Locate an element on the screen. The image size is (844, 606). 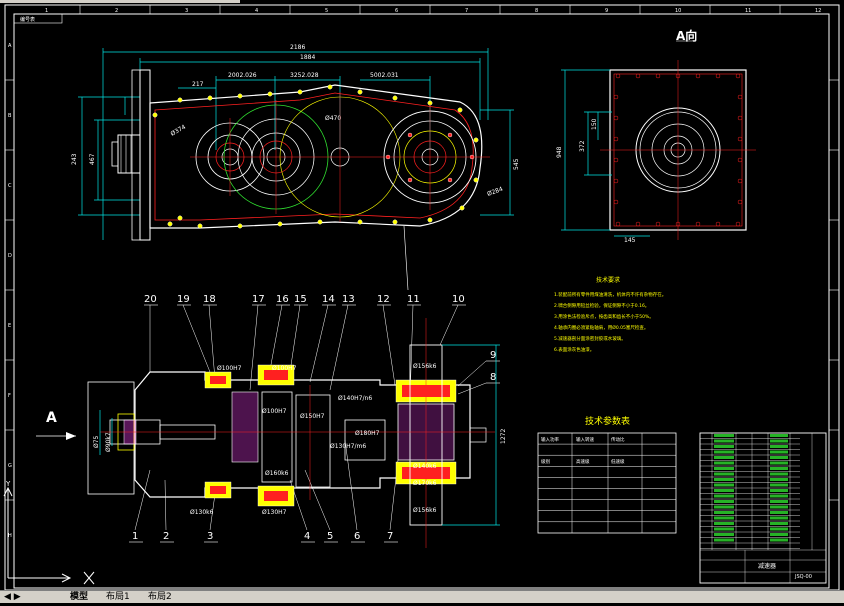
border-letter: E is located at coordinates (9, 326).